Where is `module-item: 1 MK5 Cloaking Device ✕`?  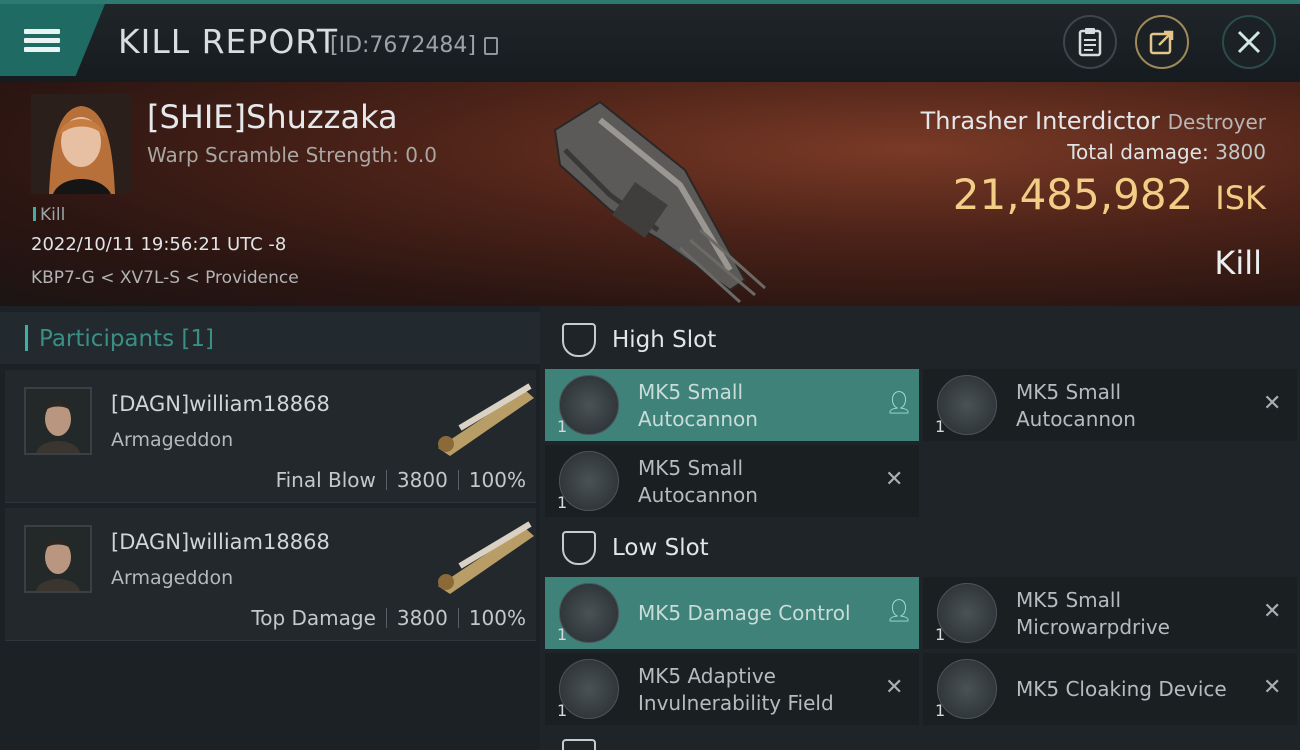
module-item: 1 MK5 Cloaking Device ✕ is located at coordinates (1110, 689).